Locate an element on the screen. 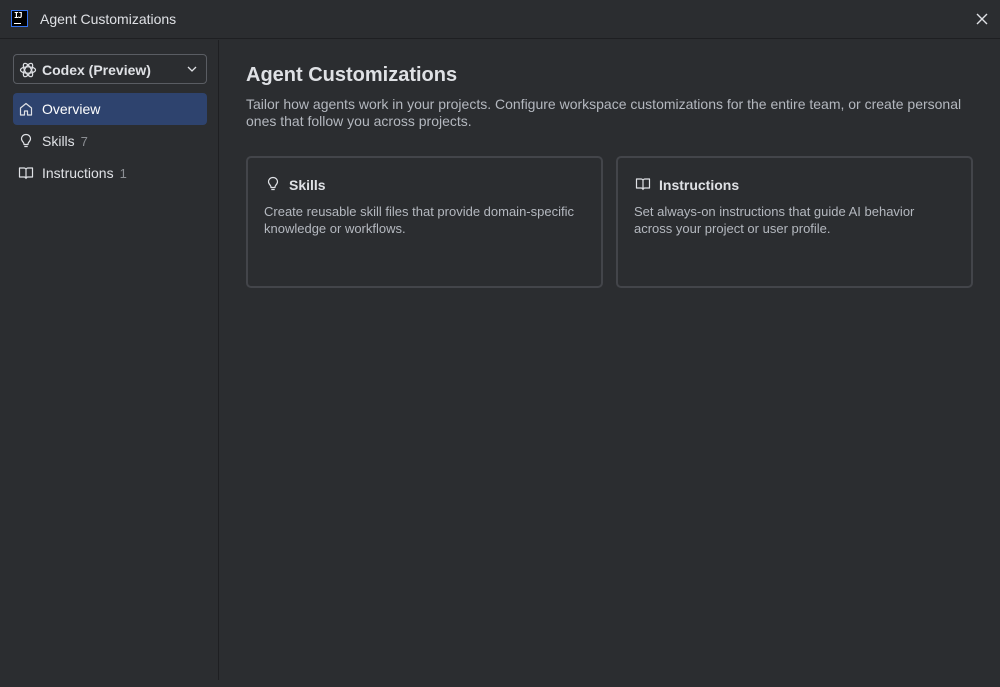 The width and height of the screenshot is (1000, 687). sidebar-item-label: Instructions is located at coordinates (78, 173).